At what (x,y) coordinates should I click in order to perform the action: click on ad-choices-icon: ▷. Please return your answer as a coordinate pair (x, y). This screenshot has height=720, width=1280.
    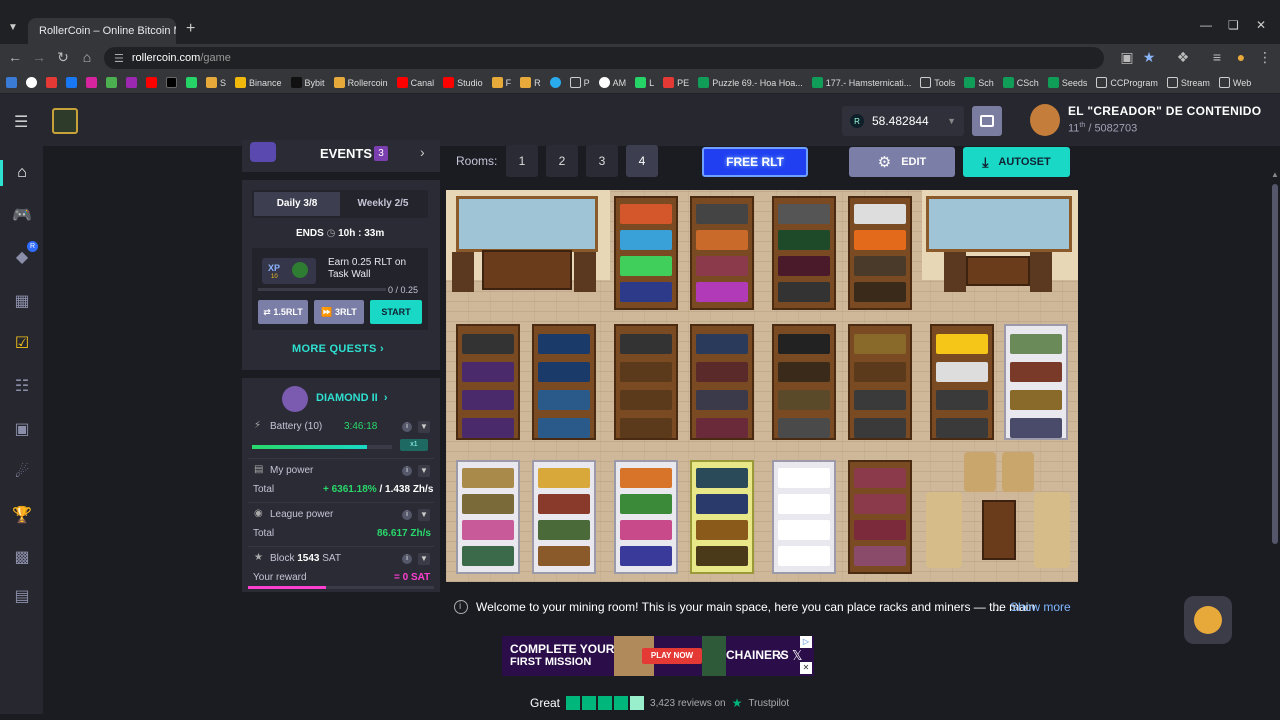
    Looking at the image, I should click on (806, 642).